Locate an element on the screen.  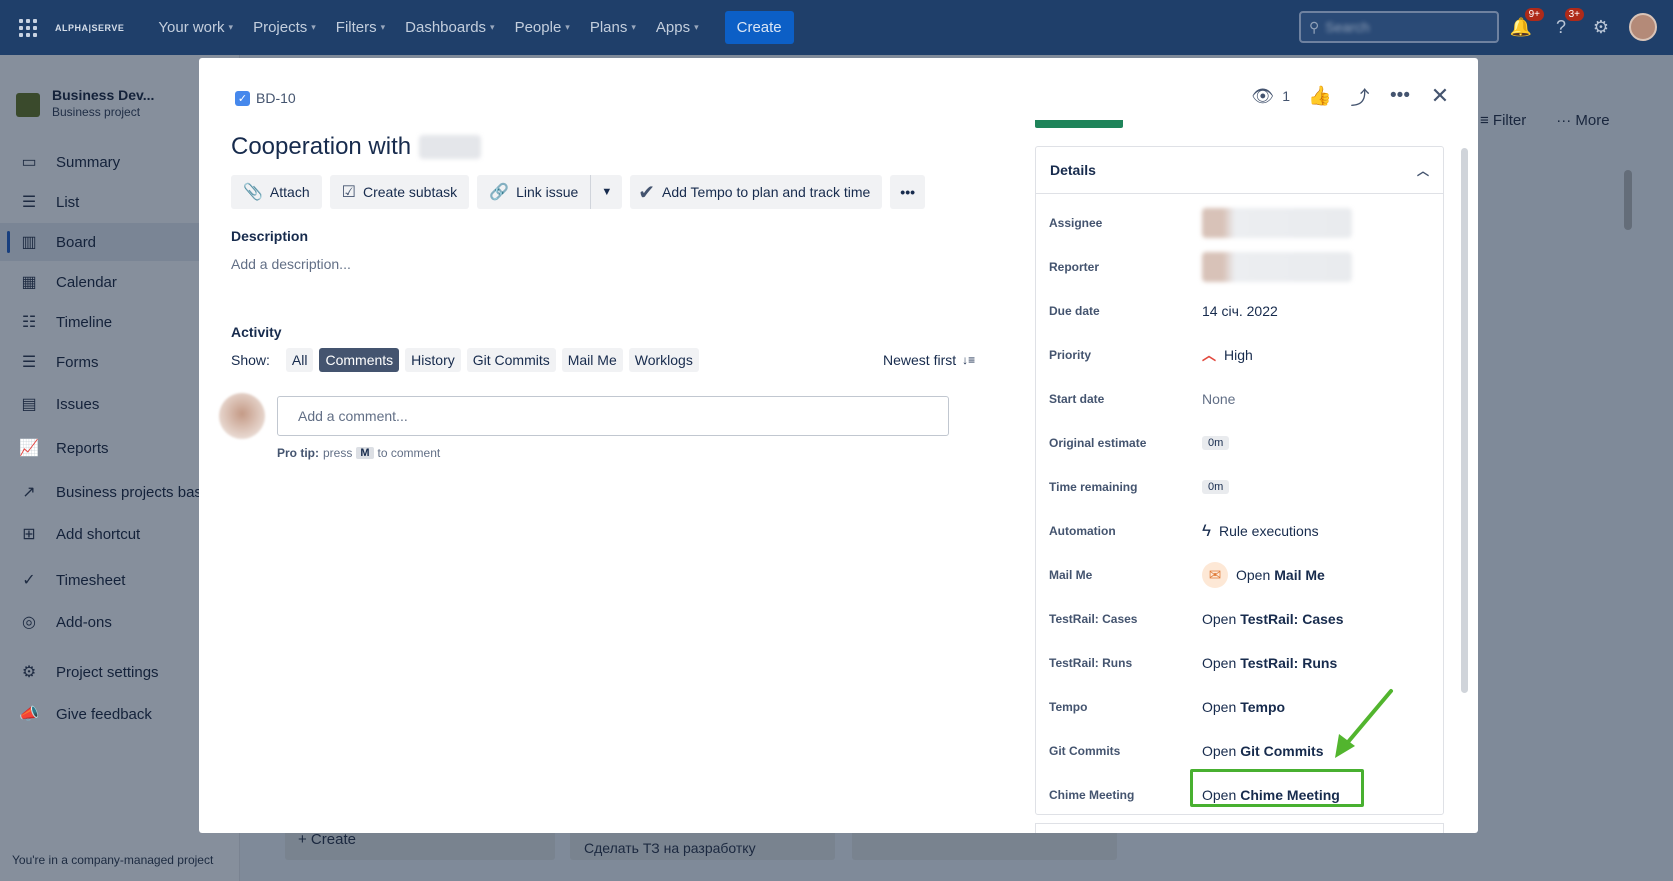
filter-git-commits: Git Commits is located at coordinates (511, 360).